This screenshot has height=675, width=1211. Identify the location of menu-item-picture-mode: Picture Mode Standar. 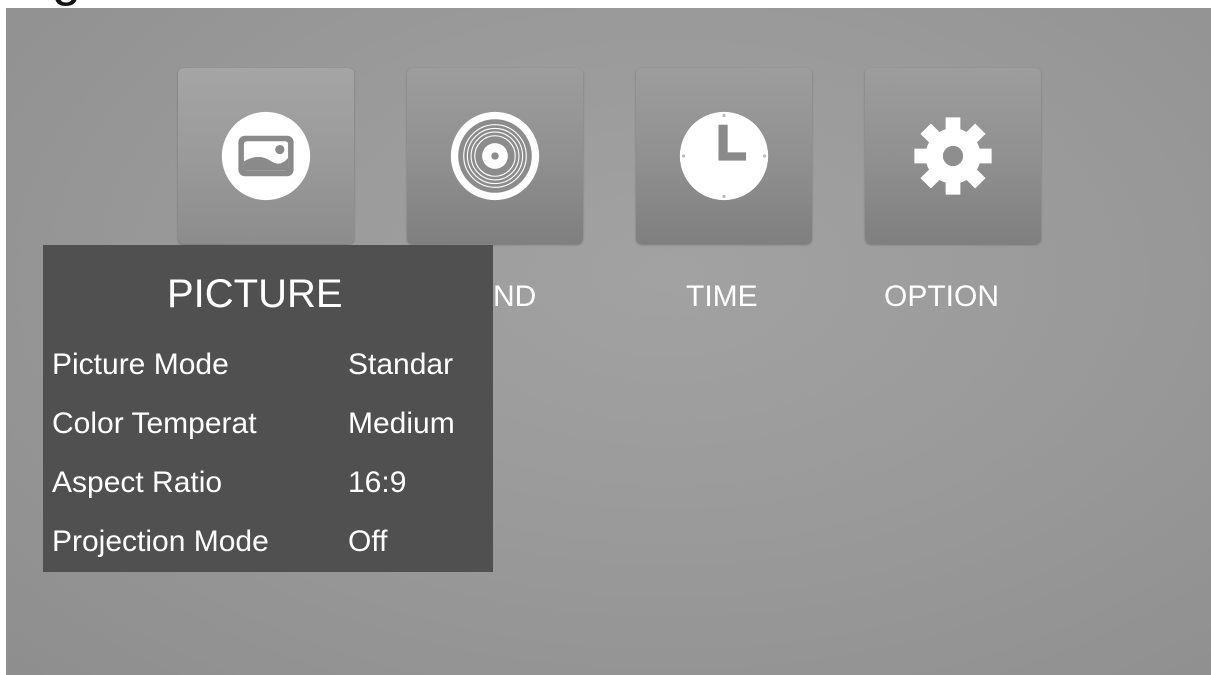
(272, 368).